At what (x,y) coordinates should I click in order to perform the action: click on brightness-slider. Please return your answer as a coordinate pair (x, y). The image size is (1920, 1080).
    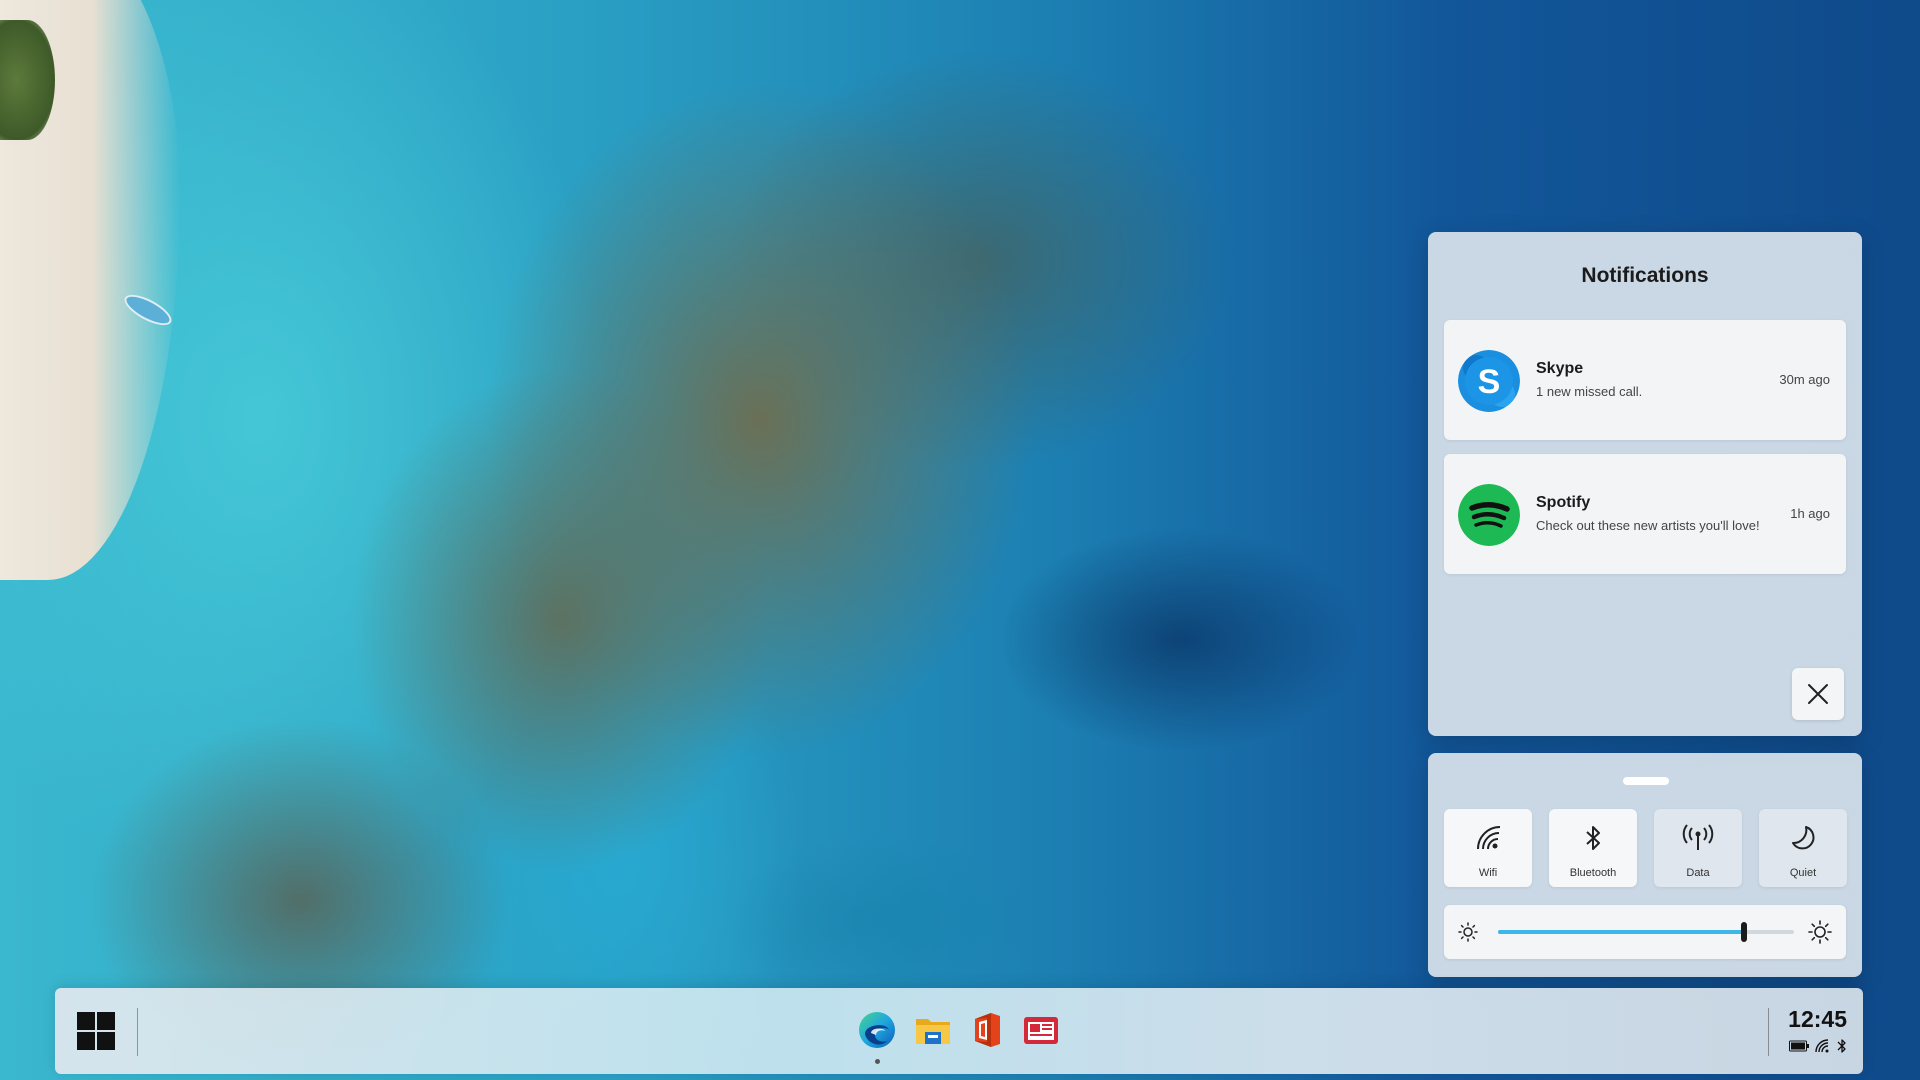
    Looking at the image, I should click on (1646, 932).